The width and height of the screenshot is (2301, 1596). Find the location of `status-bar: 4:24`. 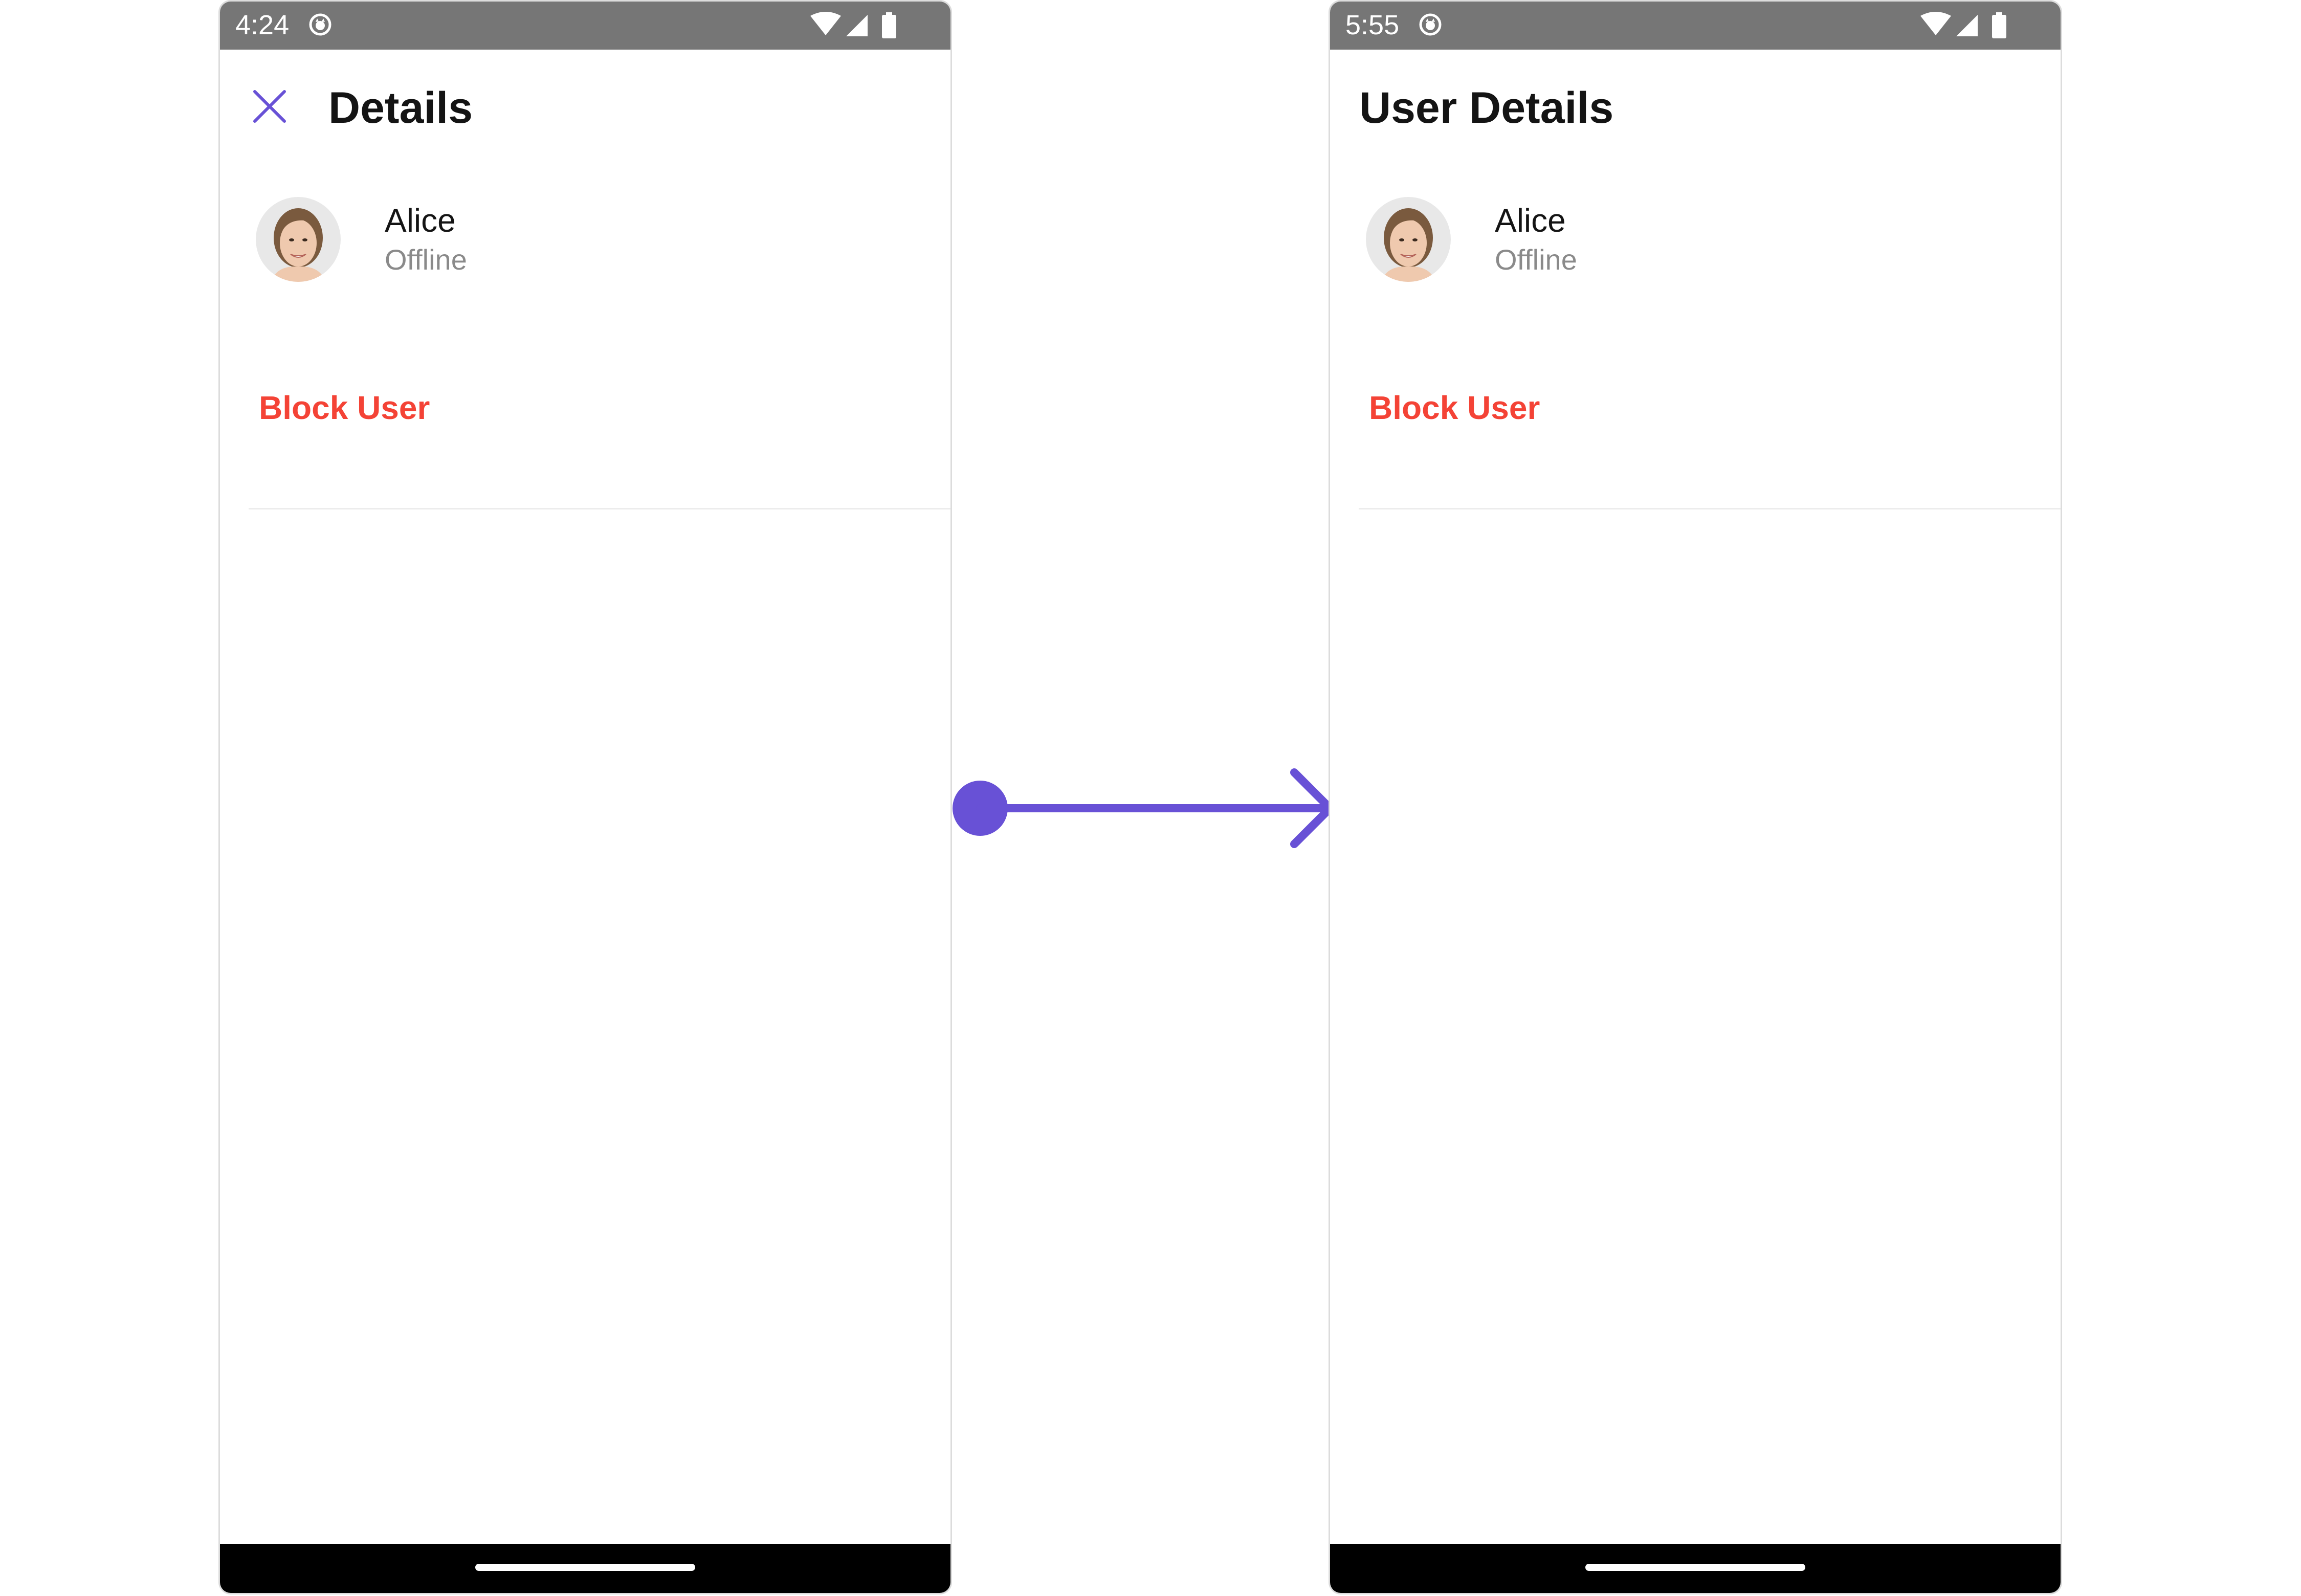

status-bar: 4:24 is located at coordinates (585, 26).